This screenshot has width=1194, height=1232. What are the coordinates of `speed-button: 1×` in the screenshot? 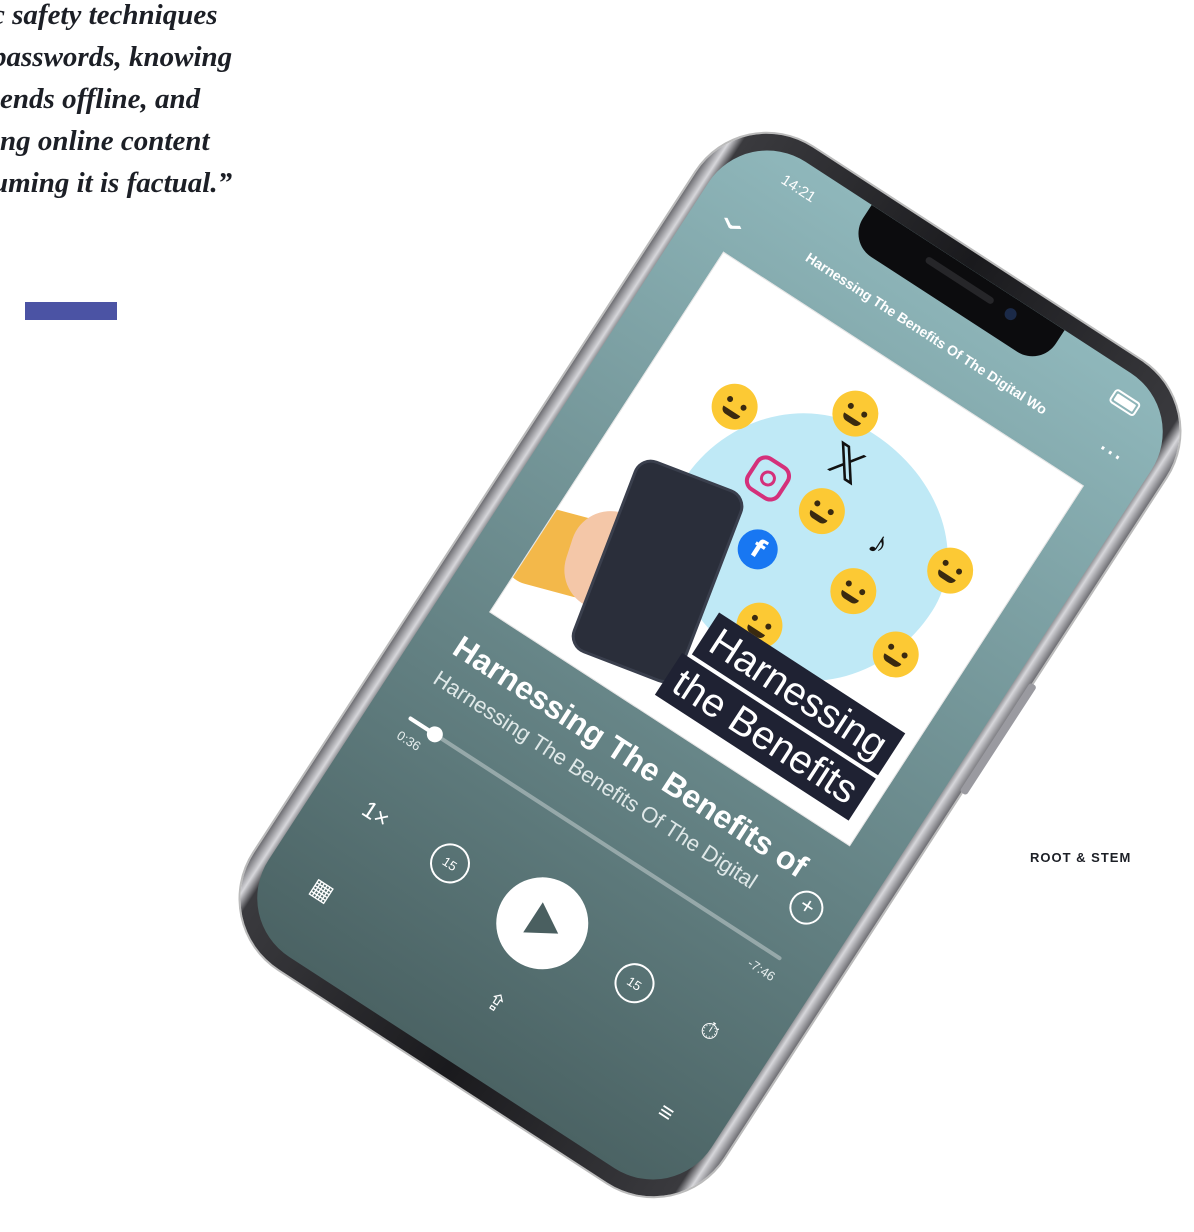 It's located at (375, 815).